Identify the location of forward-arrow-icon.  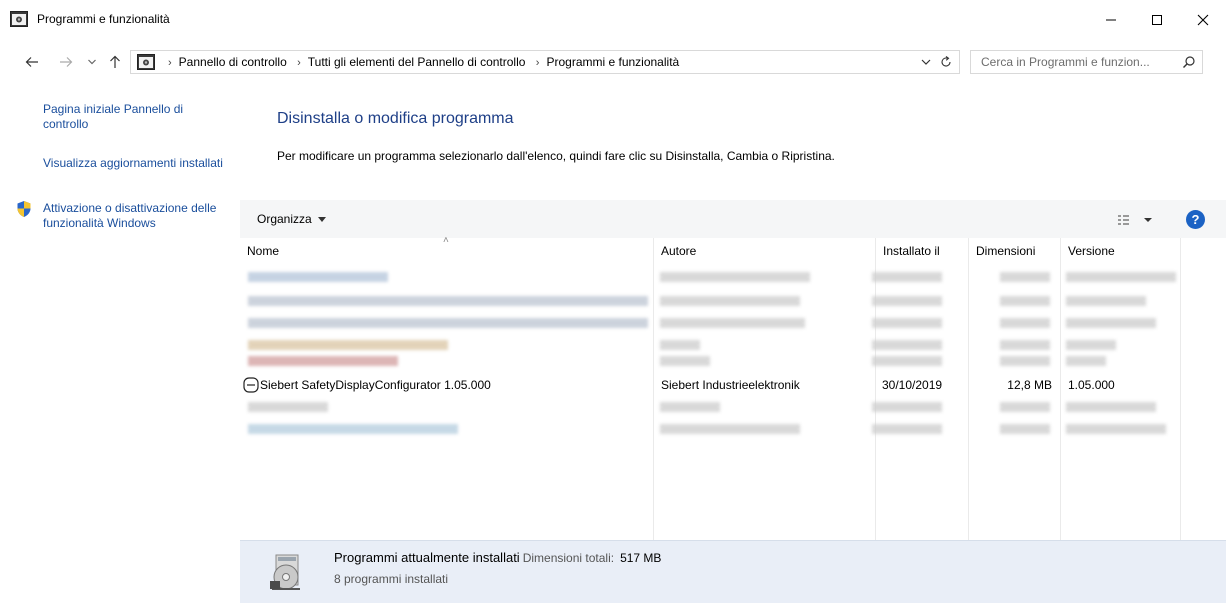
(66, 62).